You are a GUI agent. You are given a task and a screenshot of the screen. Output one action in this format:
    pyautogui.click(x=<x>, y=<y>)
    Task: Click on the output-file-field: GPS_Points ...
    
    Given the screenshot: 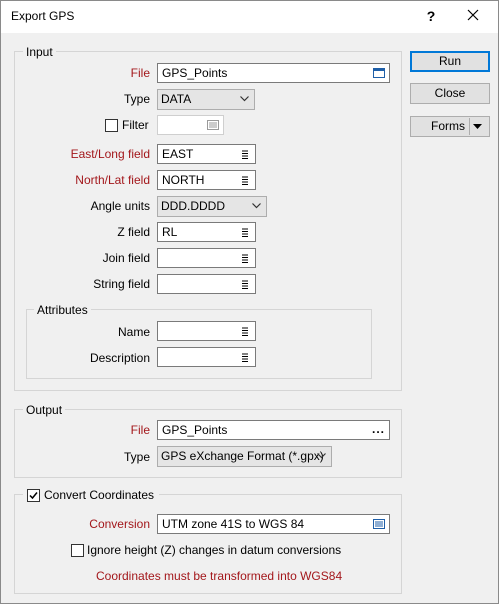 What is the action you would take?
    pyautogui.click(x=273, y=430)
    